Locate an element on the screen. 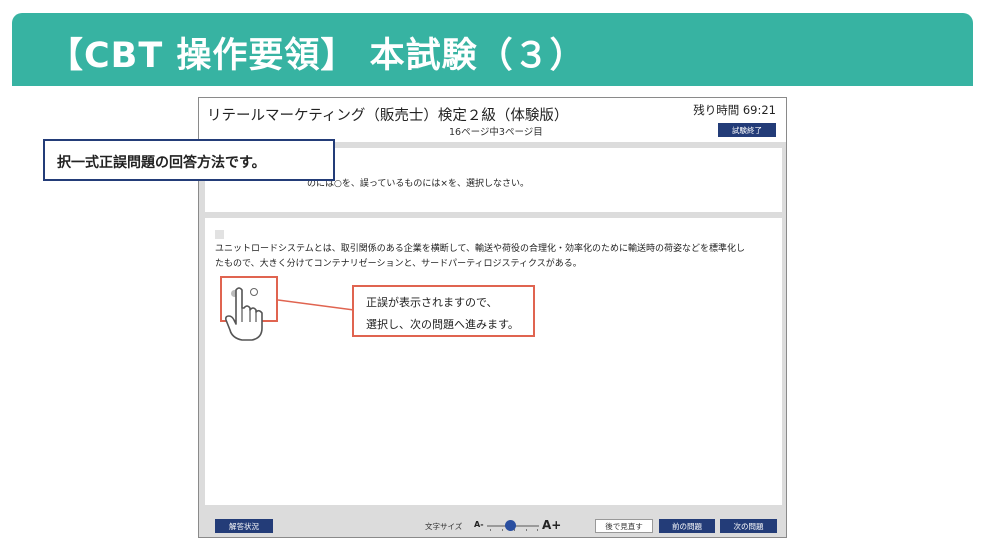  answer-status-button: 解答状況 is located at coordinates (244, 526).